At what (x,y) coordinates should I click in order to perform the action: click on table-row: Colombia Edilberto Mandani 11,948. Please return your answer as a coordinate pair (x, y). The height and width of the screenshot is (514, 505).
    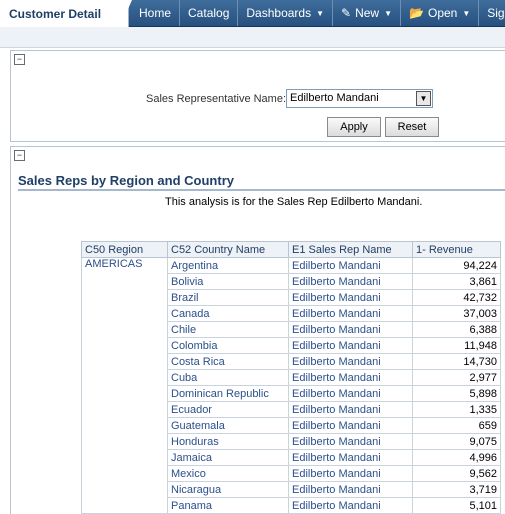
    Looking at the image, I should click on (291, 345).